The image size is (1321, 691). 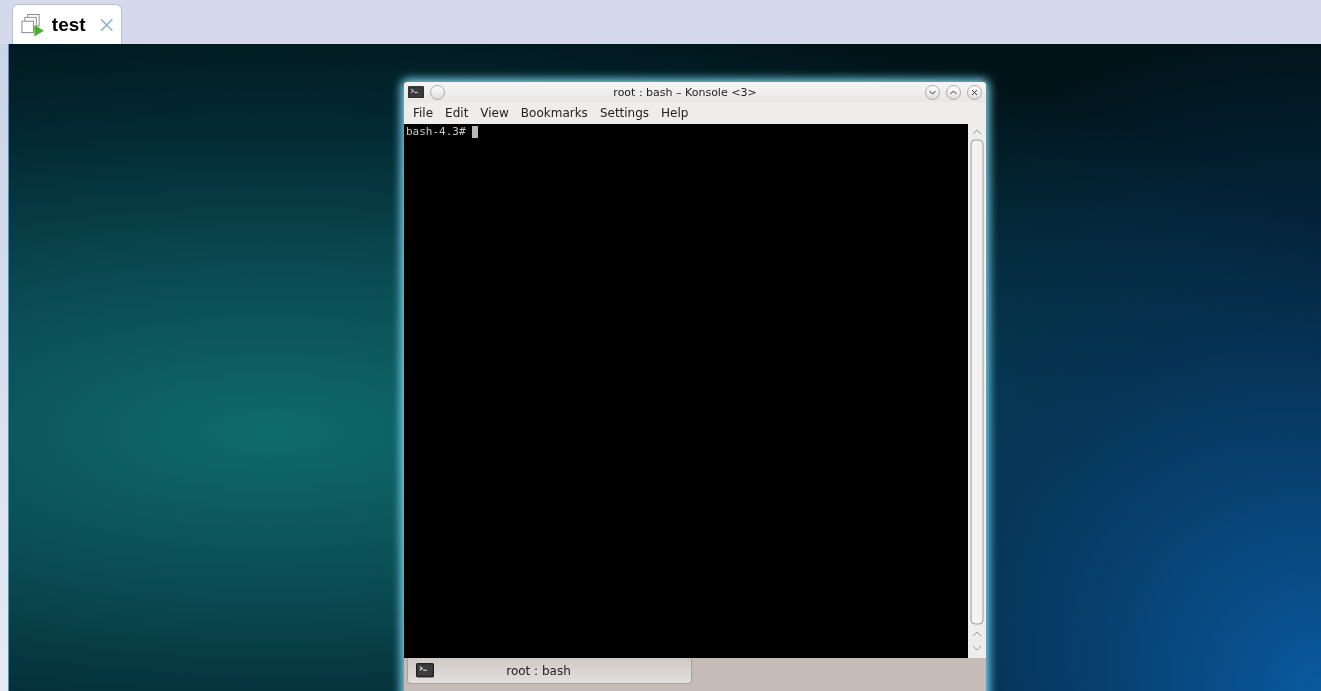 I want to click on text-cursor, so click(x=474, y=132).